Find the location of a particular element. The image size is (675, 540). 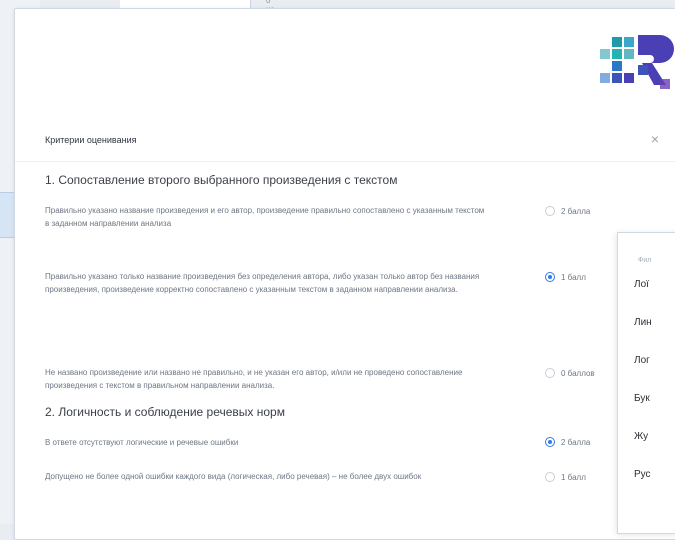

modal-header: Критерии оценивания × is located at coordinates (345, 139).